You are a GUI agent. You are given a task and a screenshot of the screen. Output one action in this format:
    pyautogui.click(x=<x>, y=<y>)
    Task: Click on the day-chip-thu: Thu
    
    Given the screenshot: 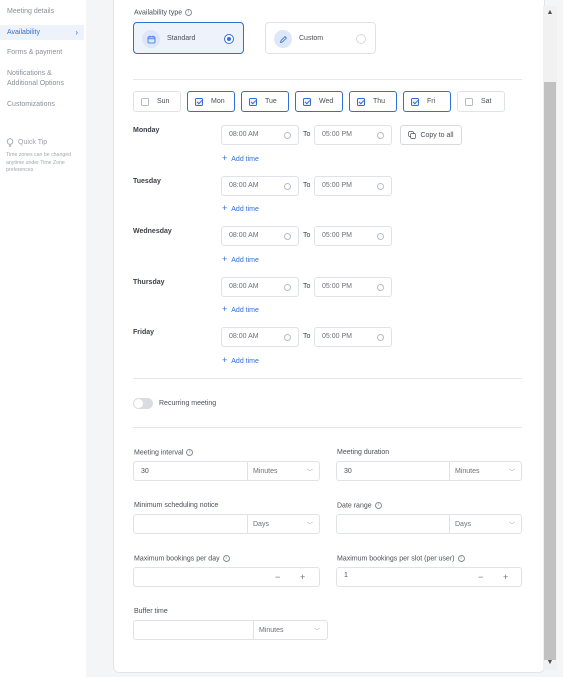 What is the action you would take?
    pyautogui.click(x=373, y=101)
    